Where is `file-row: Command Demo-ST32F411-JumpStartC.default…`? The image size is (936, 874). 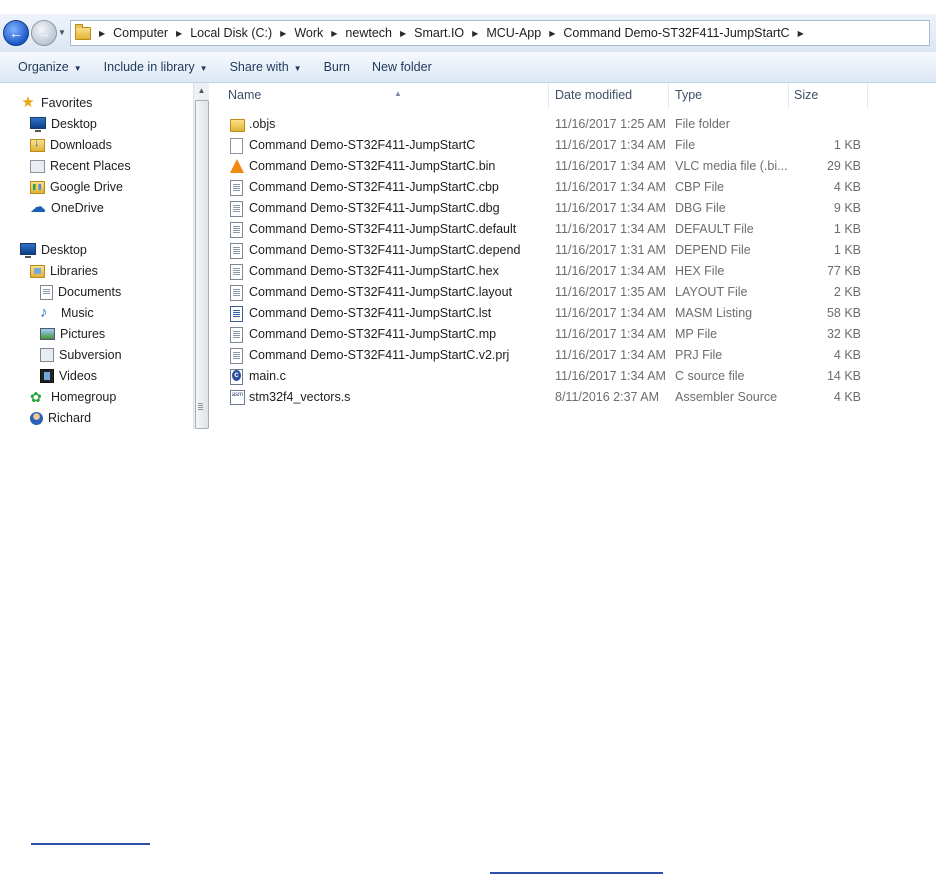
file-row: Command Demo-ST32F411-JumpStartC.default… is located at coordinates (572, 229).